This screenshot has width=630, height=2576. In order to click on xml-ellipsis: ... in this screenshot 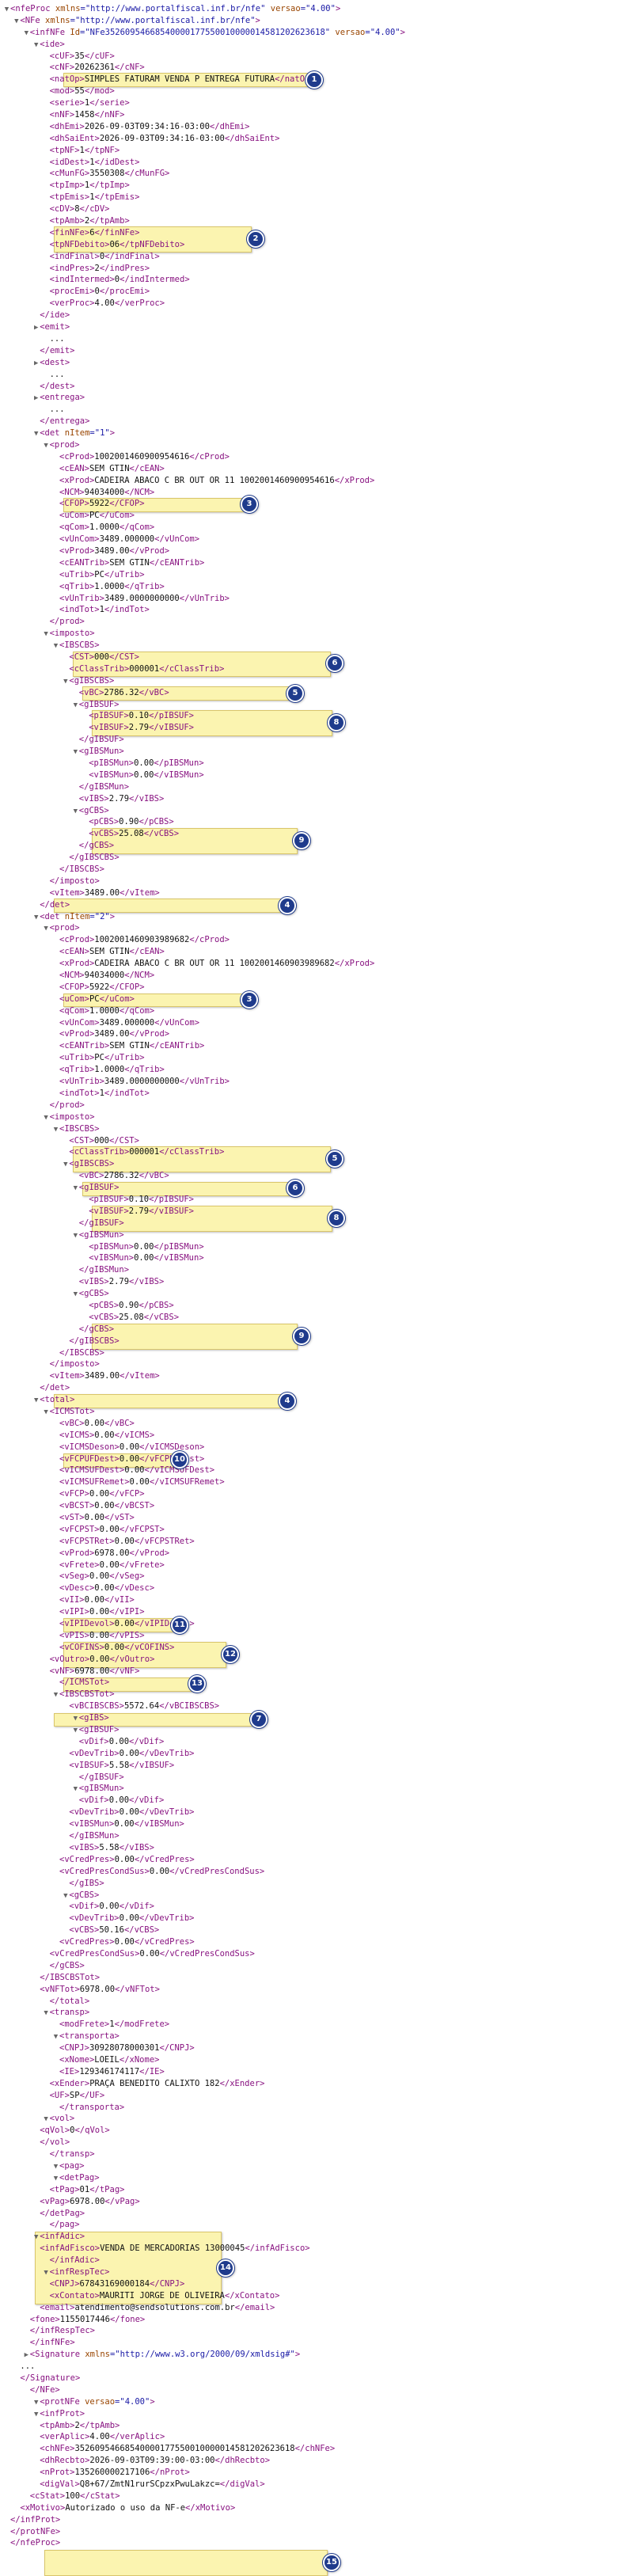, I will do `click(28, 2366)`.